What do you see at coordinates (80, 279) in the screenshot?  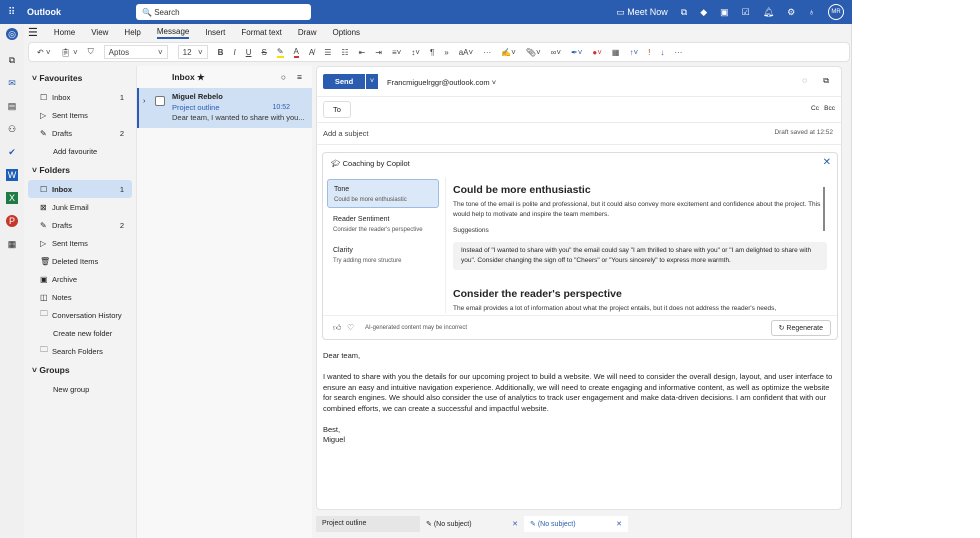 I see `folder-archive: ▣ Archive` at bounding box center [80, 279].